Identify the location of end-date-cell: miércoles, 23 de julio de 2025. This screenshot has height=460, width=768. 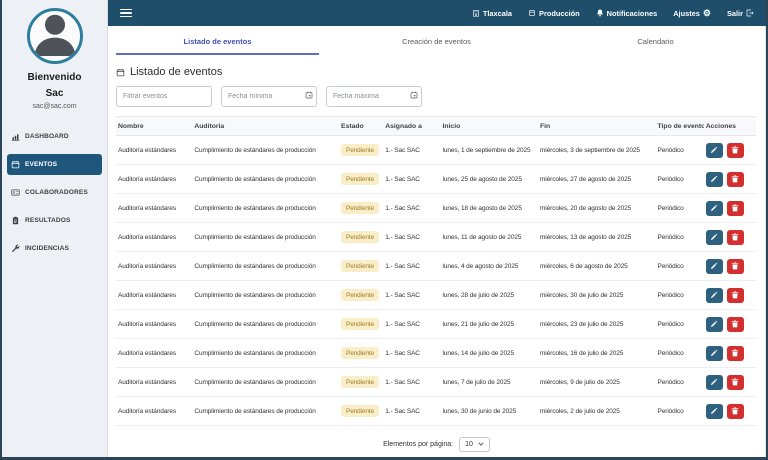
(596, 324).